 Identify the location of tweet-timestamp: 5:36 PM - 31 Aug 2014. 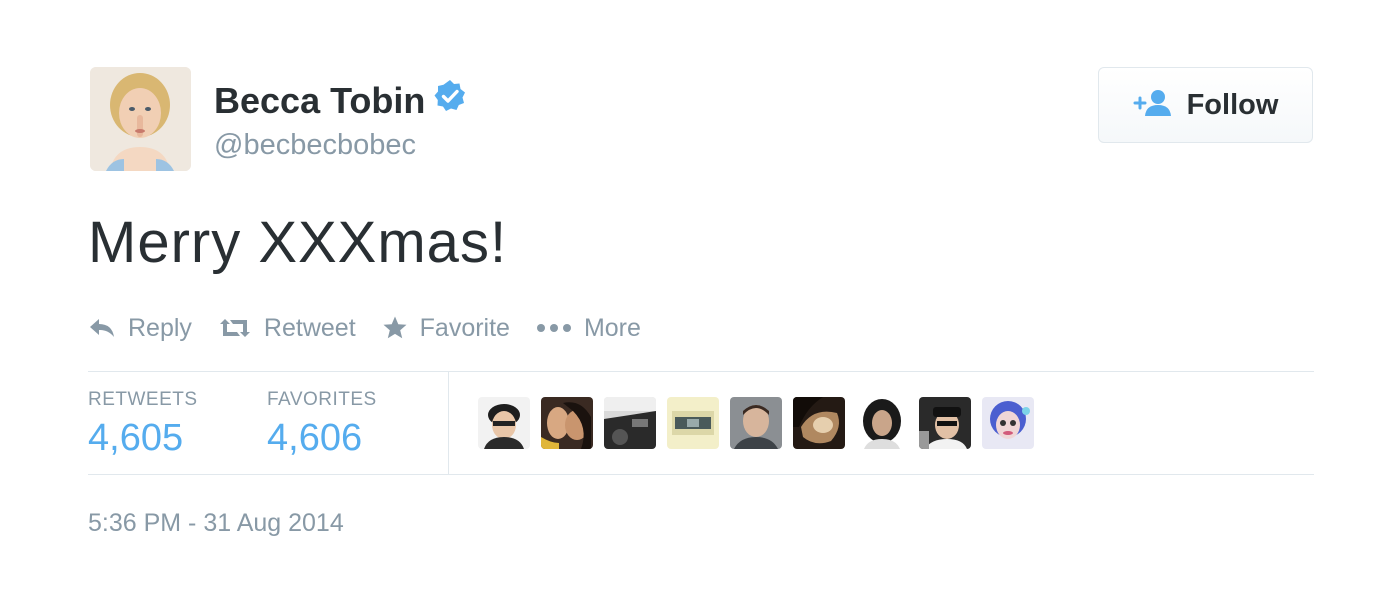
(216, 523).